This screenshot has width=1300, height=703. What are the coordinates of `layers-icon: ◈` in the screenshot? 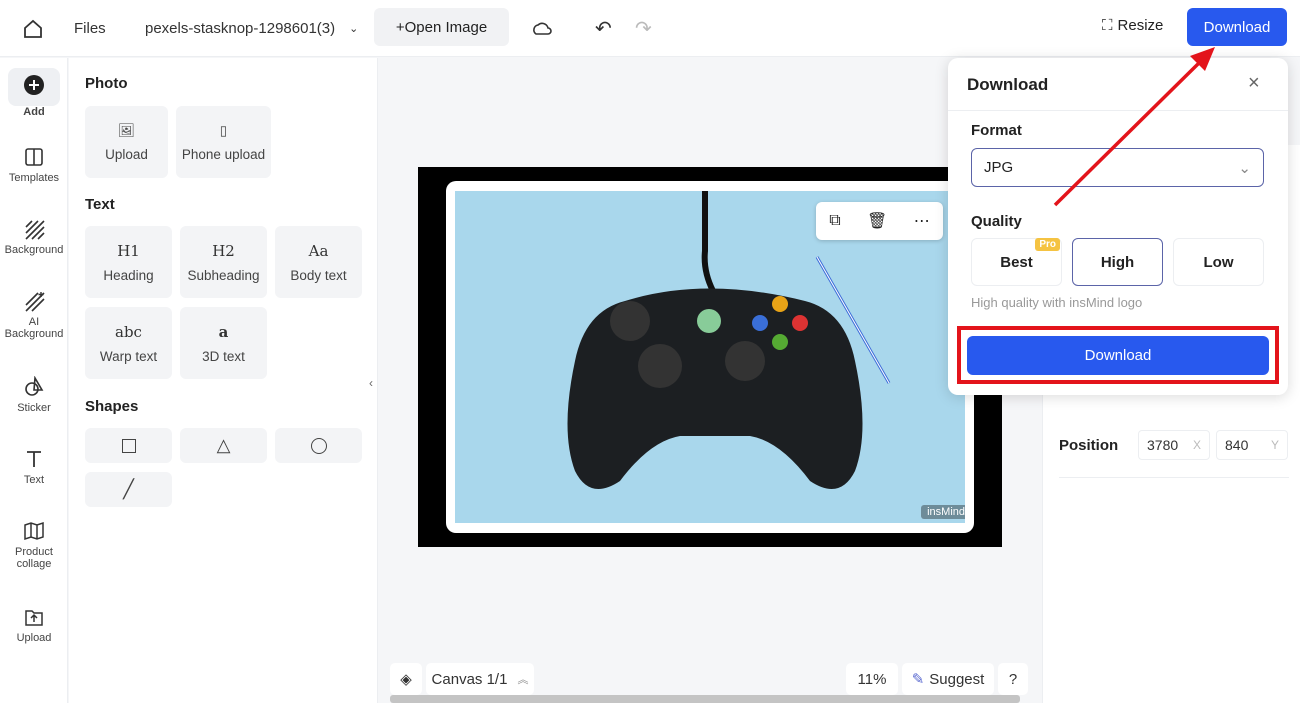 It's located at (406, 679).